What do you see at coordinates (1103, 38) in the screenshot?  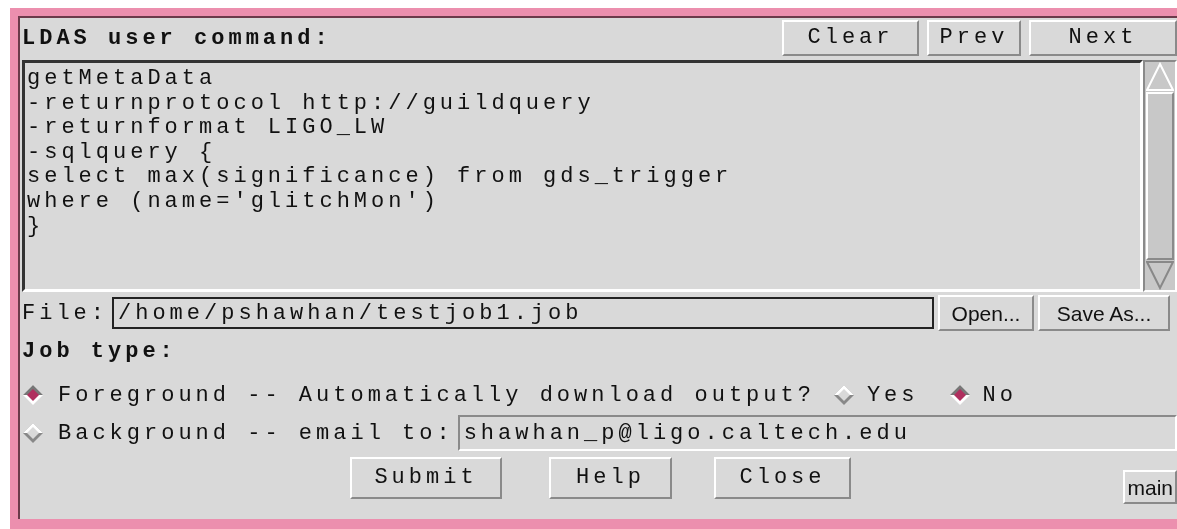 I see `toolbar-button: Next` at bounding box center [1103, 38].